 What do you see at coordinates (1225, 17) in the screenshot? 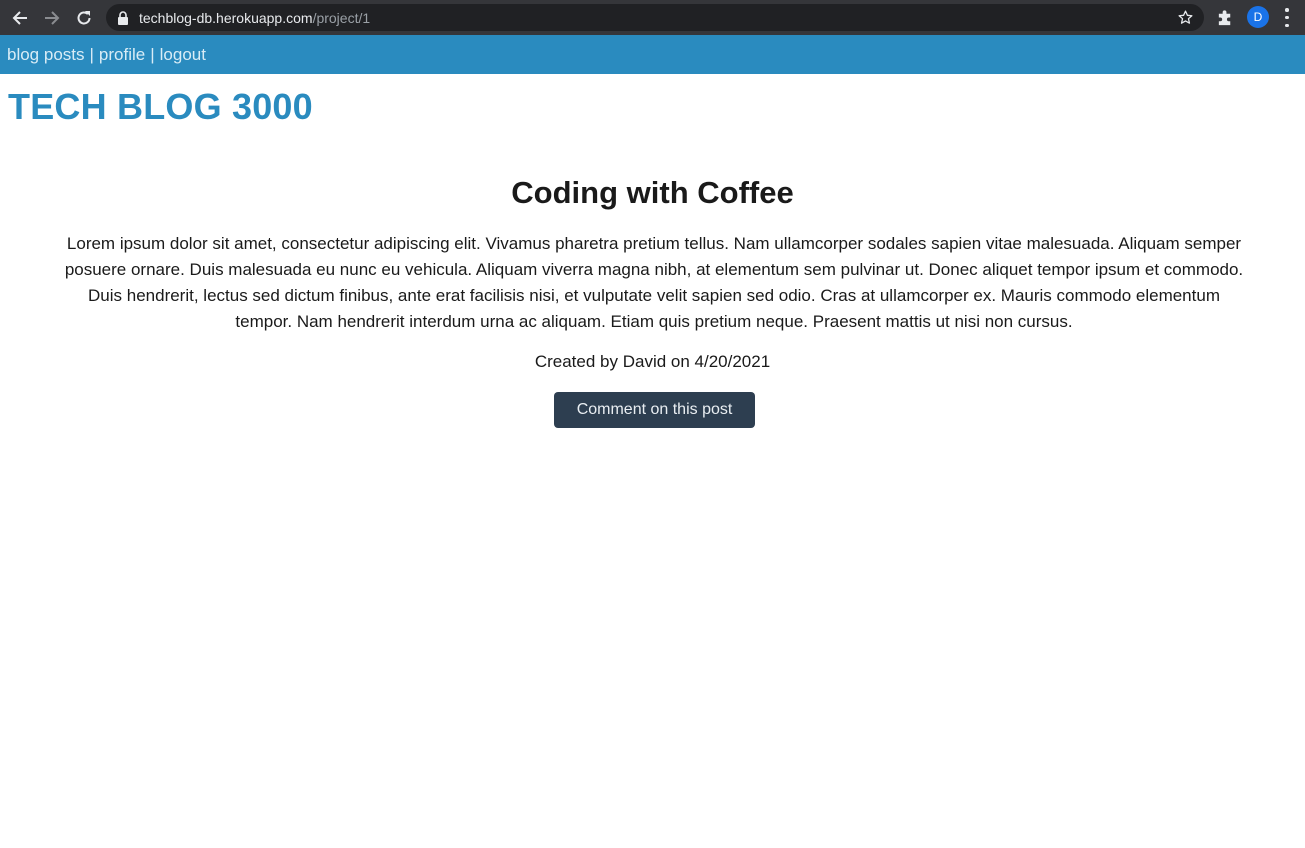
I see `puzzle-extension-icon` at bounding box center [1225, 17].